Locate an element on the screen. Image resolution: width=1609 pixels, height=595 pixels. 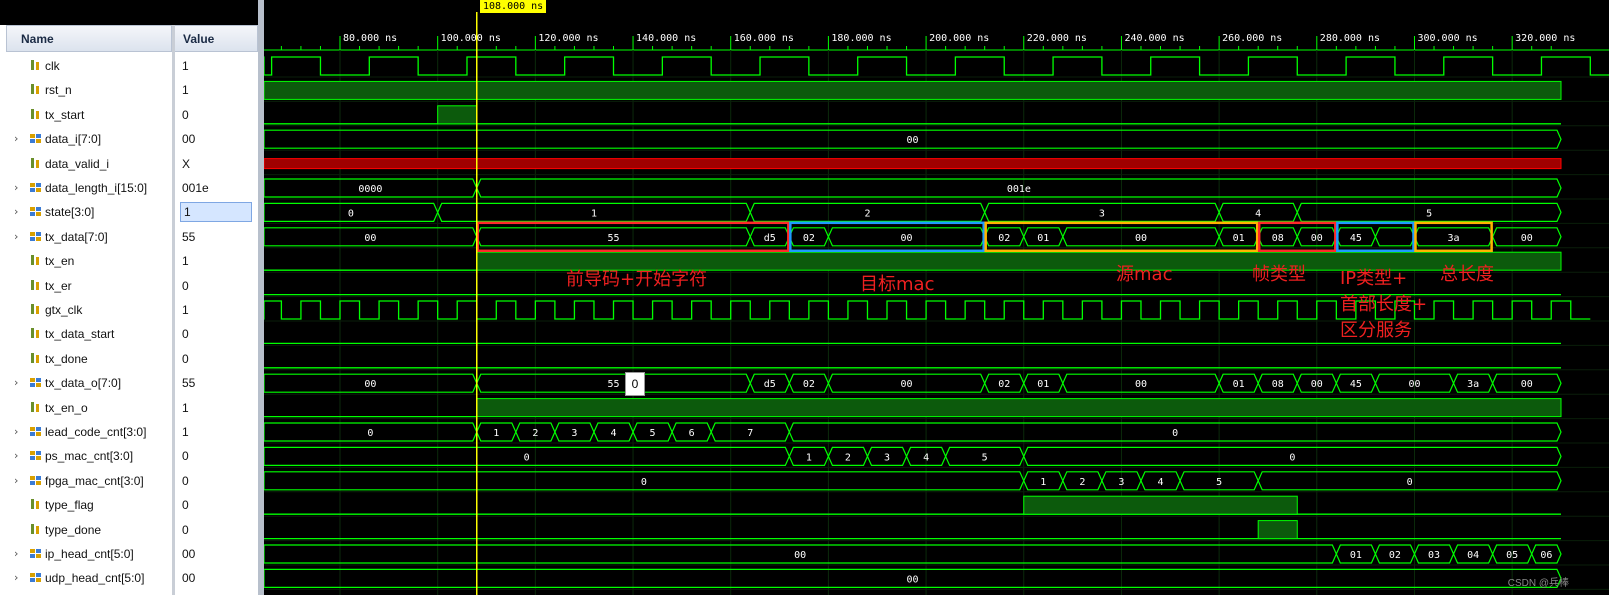
name-column-header: Name is located at coordinates (89, 38).